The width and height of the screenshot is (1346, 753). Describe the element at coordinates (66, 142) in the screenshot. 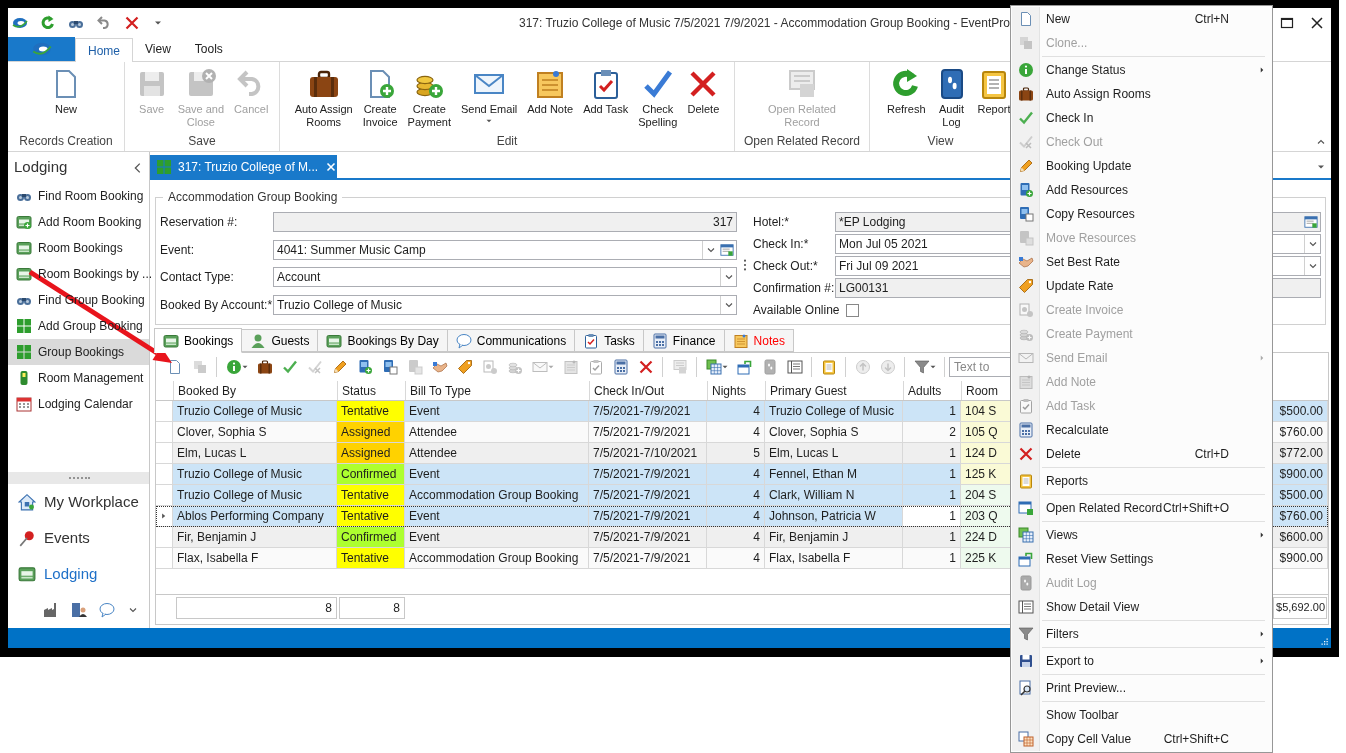

I see `ribbon-group-label: Records Creation` at that location.